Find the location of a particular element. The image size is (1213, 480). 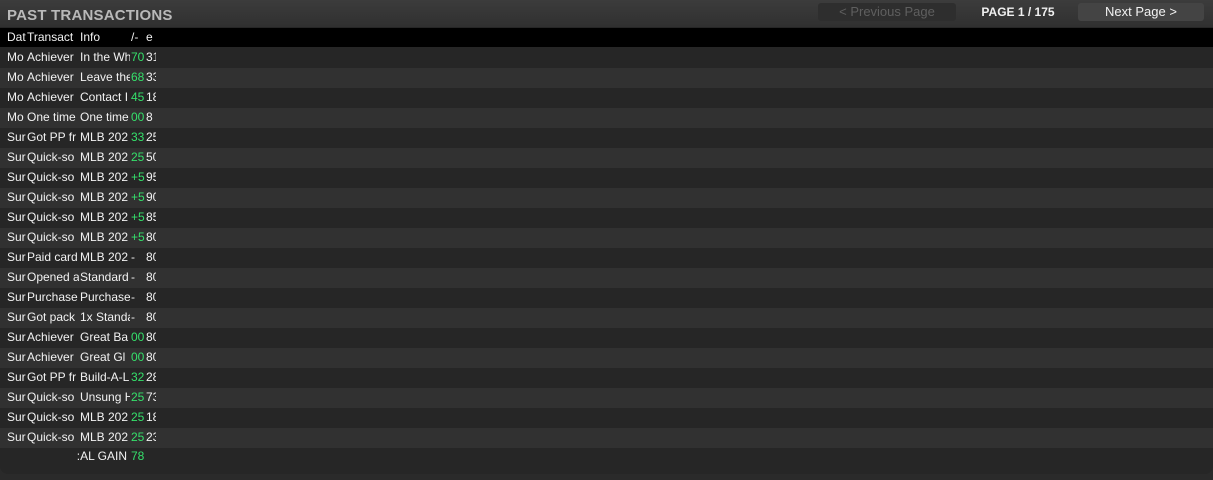

cell-info: In the Wh is located at coordinates (105, 57).